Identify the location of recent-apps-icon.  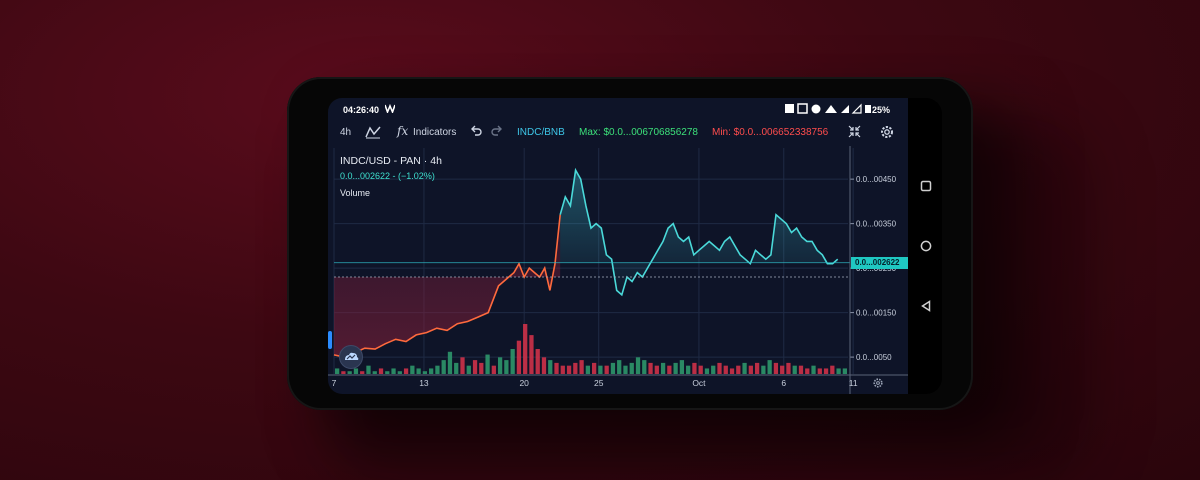
(926, 186).